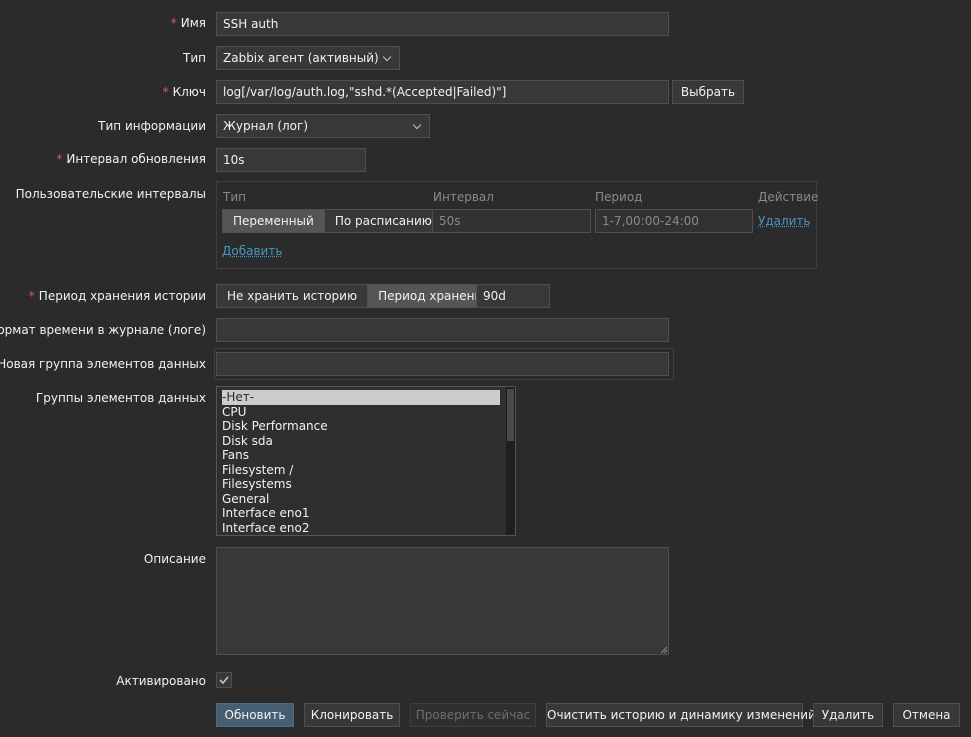 The image size is (971, 737). I want to click on custom-interval-remove-link: Удалить, so click(784, 221).